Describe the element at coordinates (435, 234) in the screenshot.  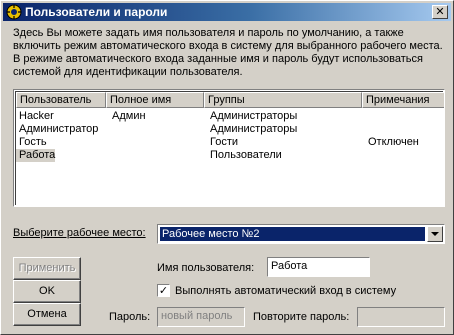
I see `chevron-down-icon` at that location.